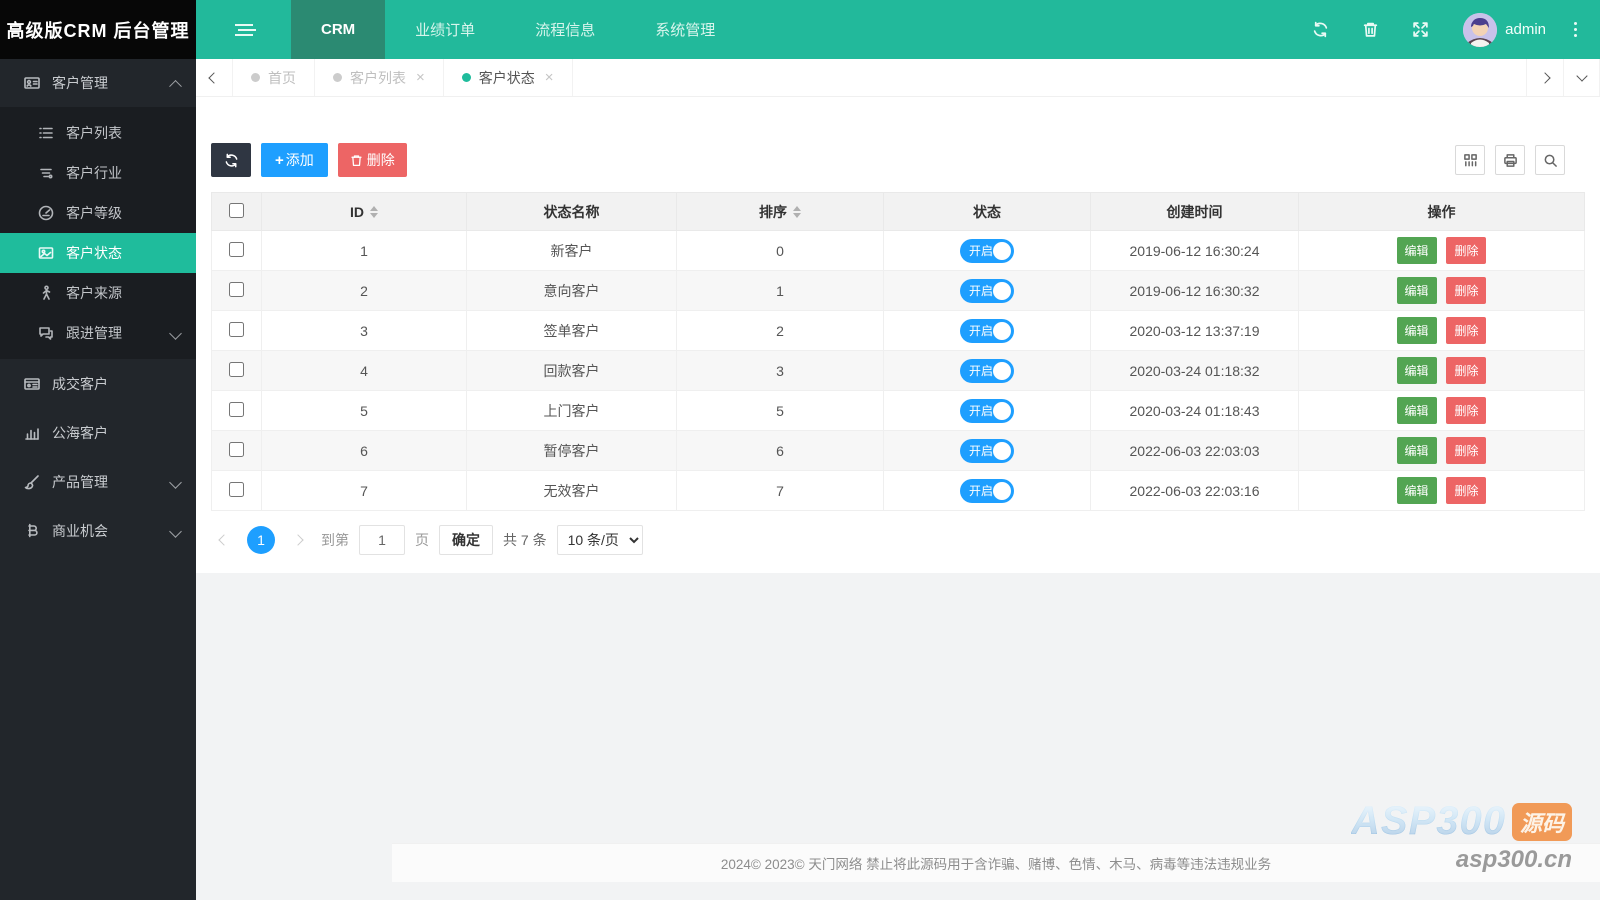 This screenshot has width=1600, height=900. What do you see at coordinates (466, 540) in the screenshot?
I see `confirm-page-button: 确定` at bounding box center [466, 540].